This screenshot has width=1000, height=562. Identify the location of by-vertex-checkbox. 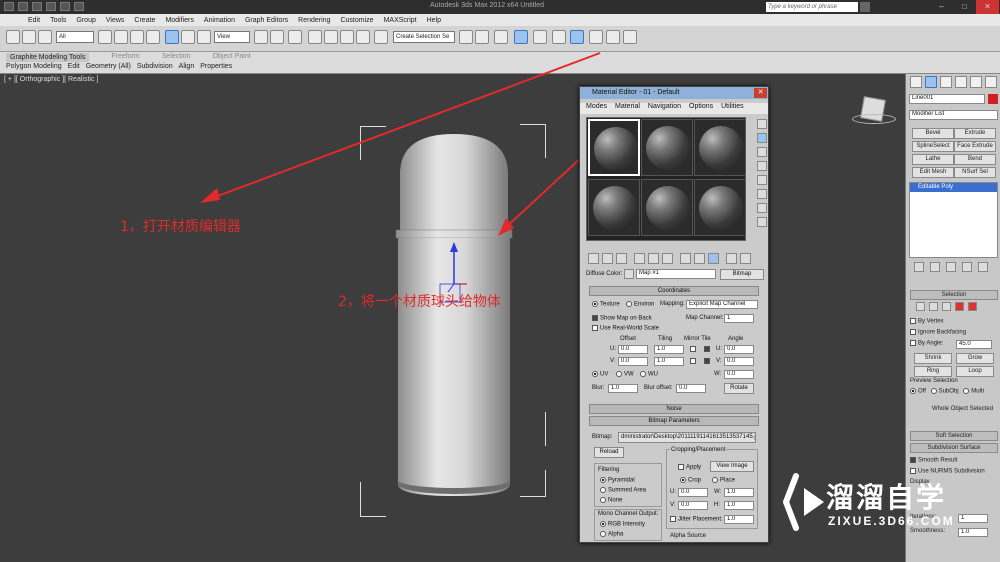
(913, 321).